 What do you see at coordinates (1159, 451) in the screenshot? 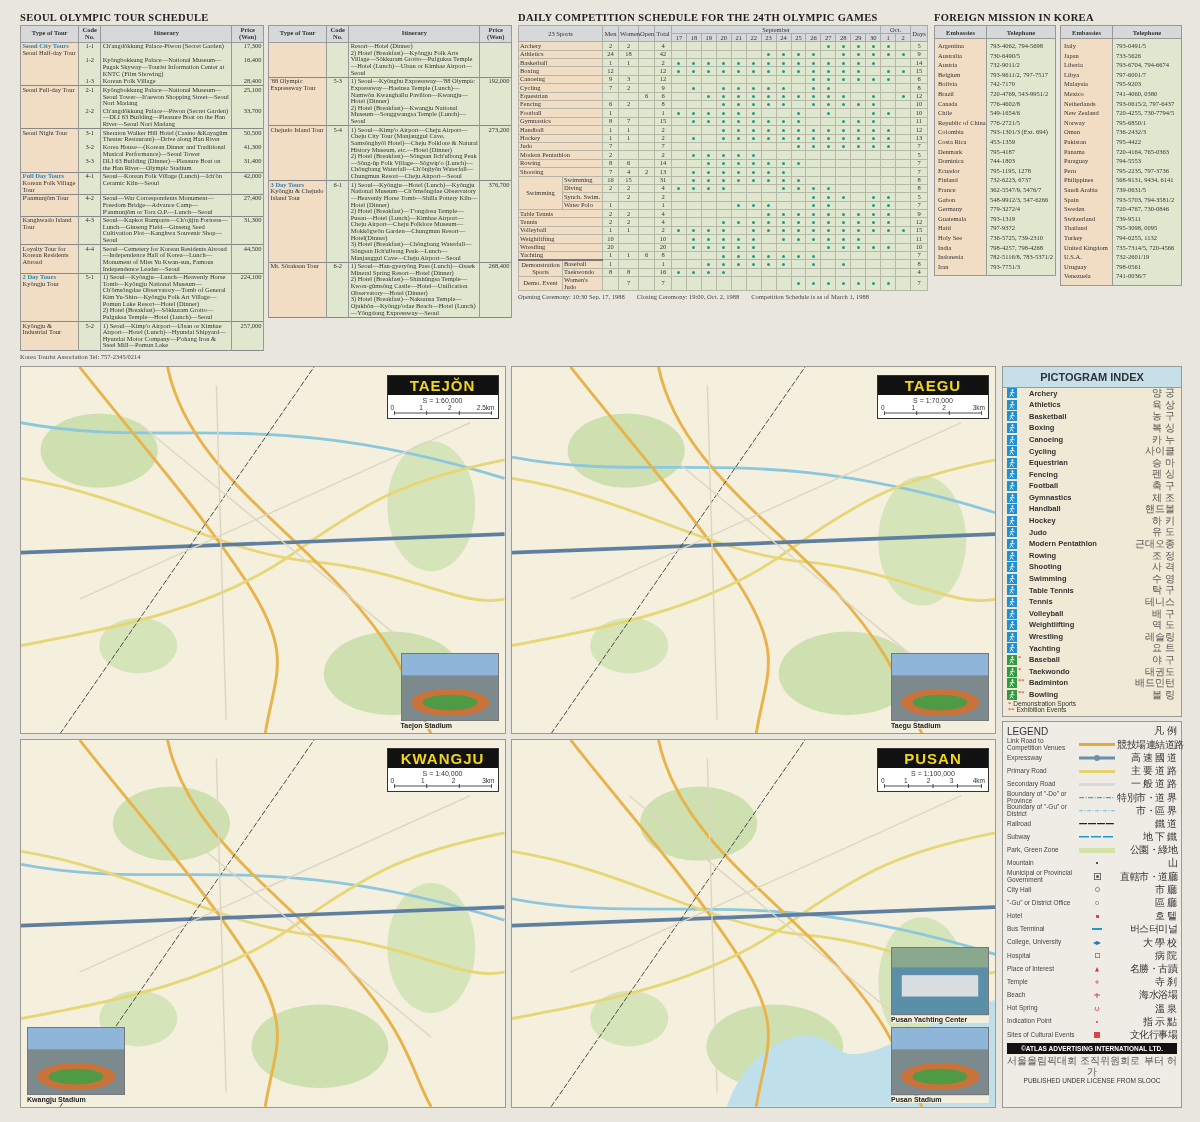
I see `sport-name-korean: 사이클` at bounding box center [1159, 451].